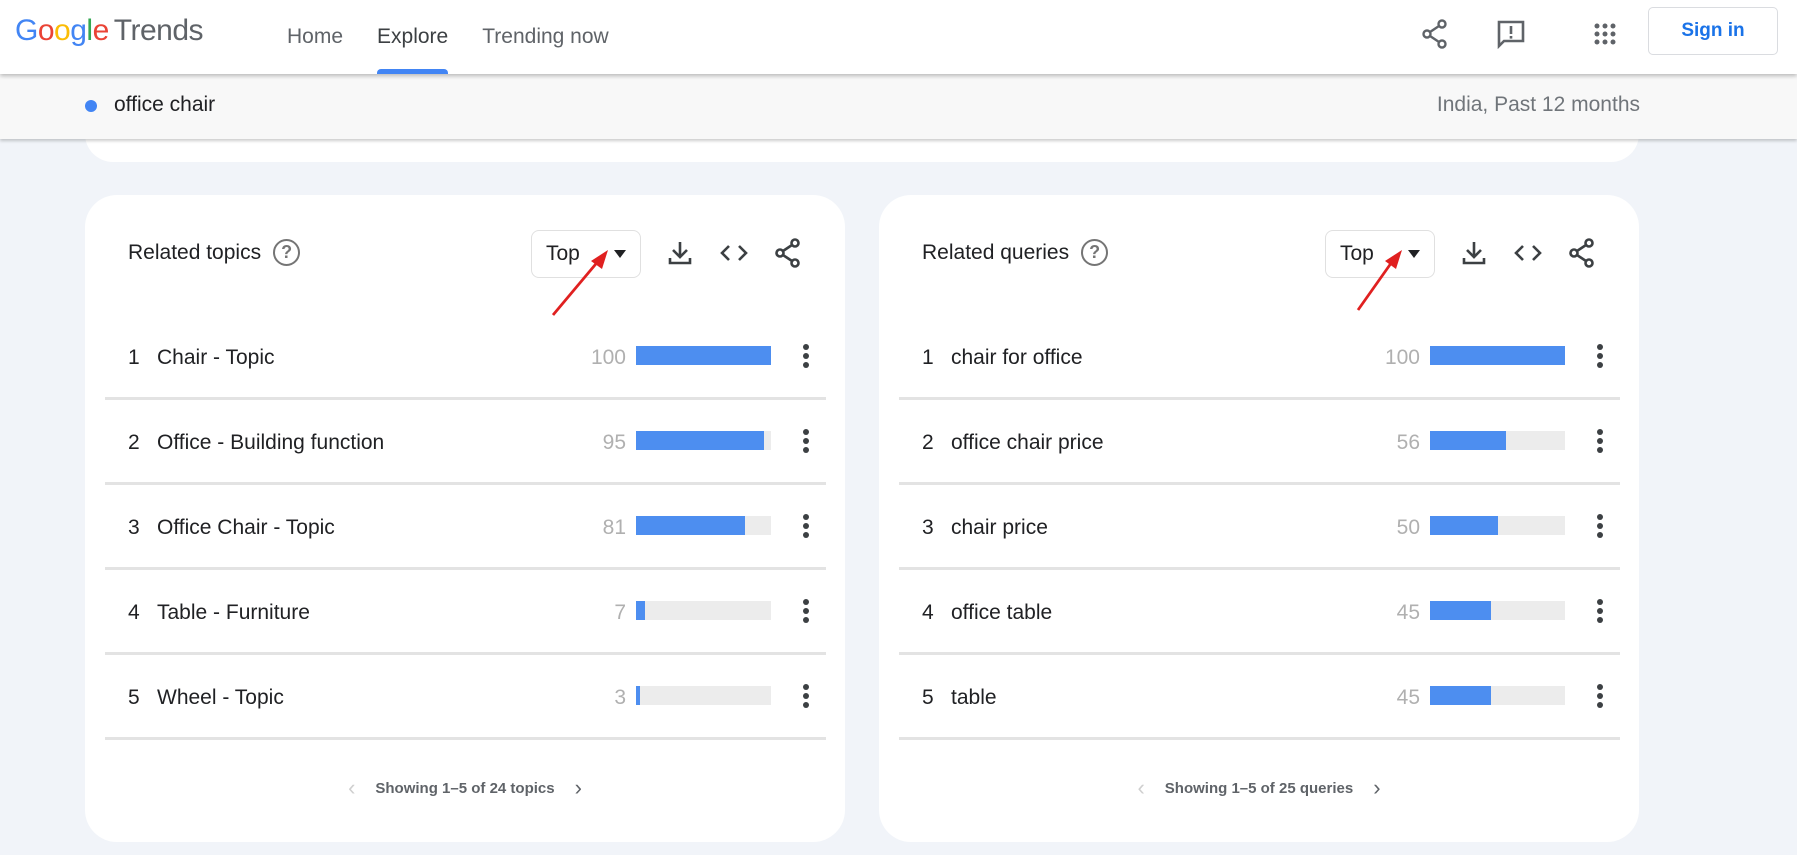  Describe the element at coordinates (109, 31) in the screenshot. I see `google-trends-logo: Google Trends` at that location.